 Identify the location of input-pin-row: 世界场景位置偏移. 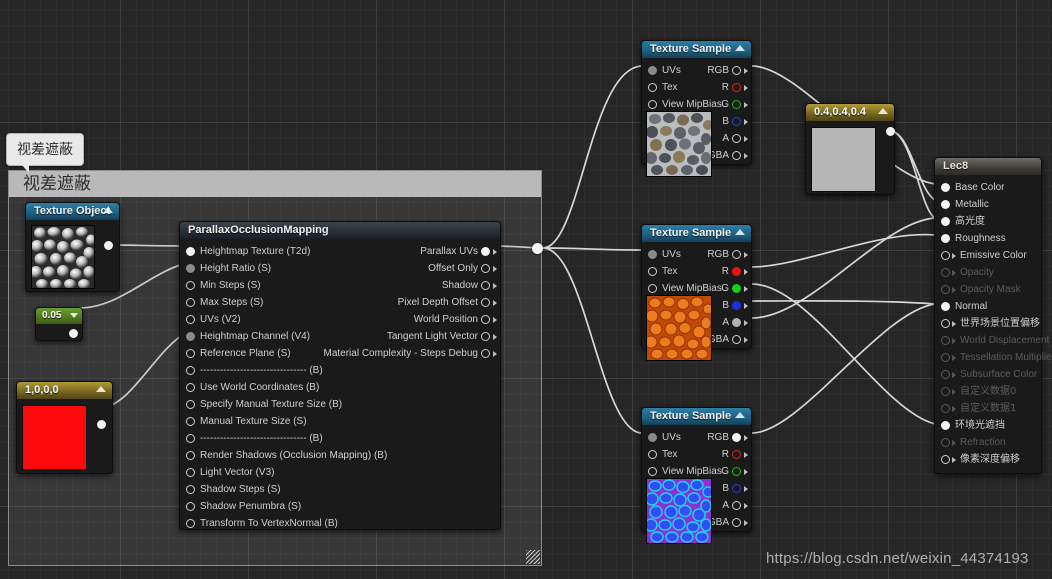
(988, 323).